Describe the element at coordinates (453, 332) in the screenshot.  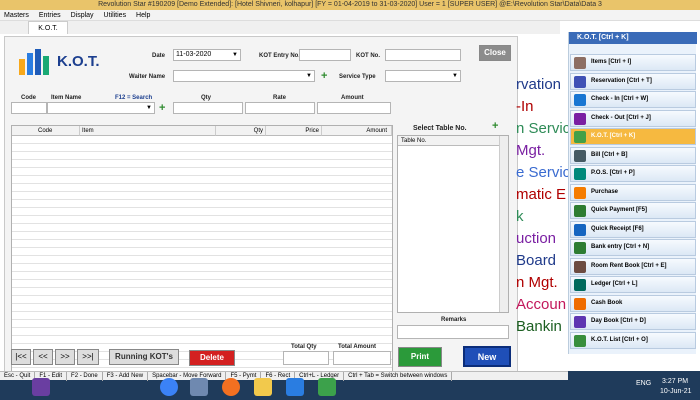
I see `remarks-field` at that location.